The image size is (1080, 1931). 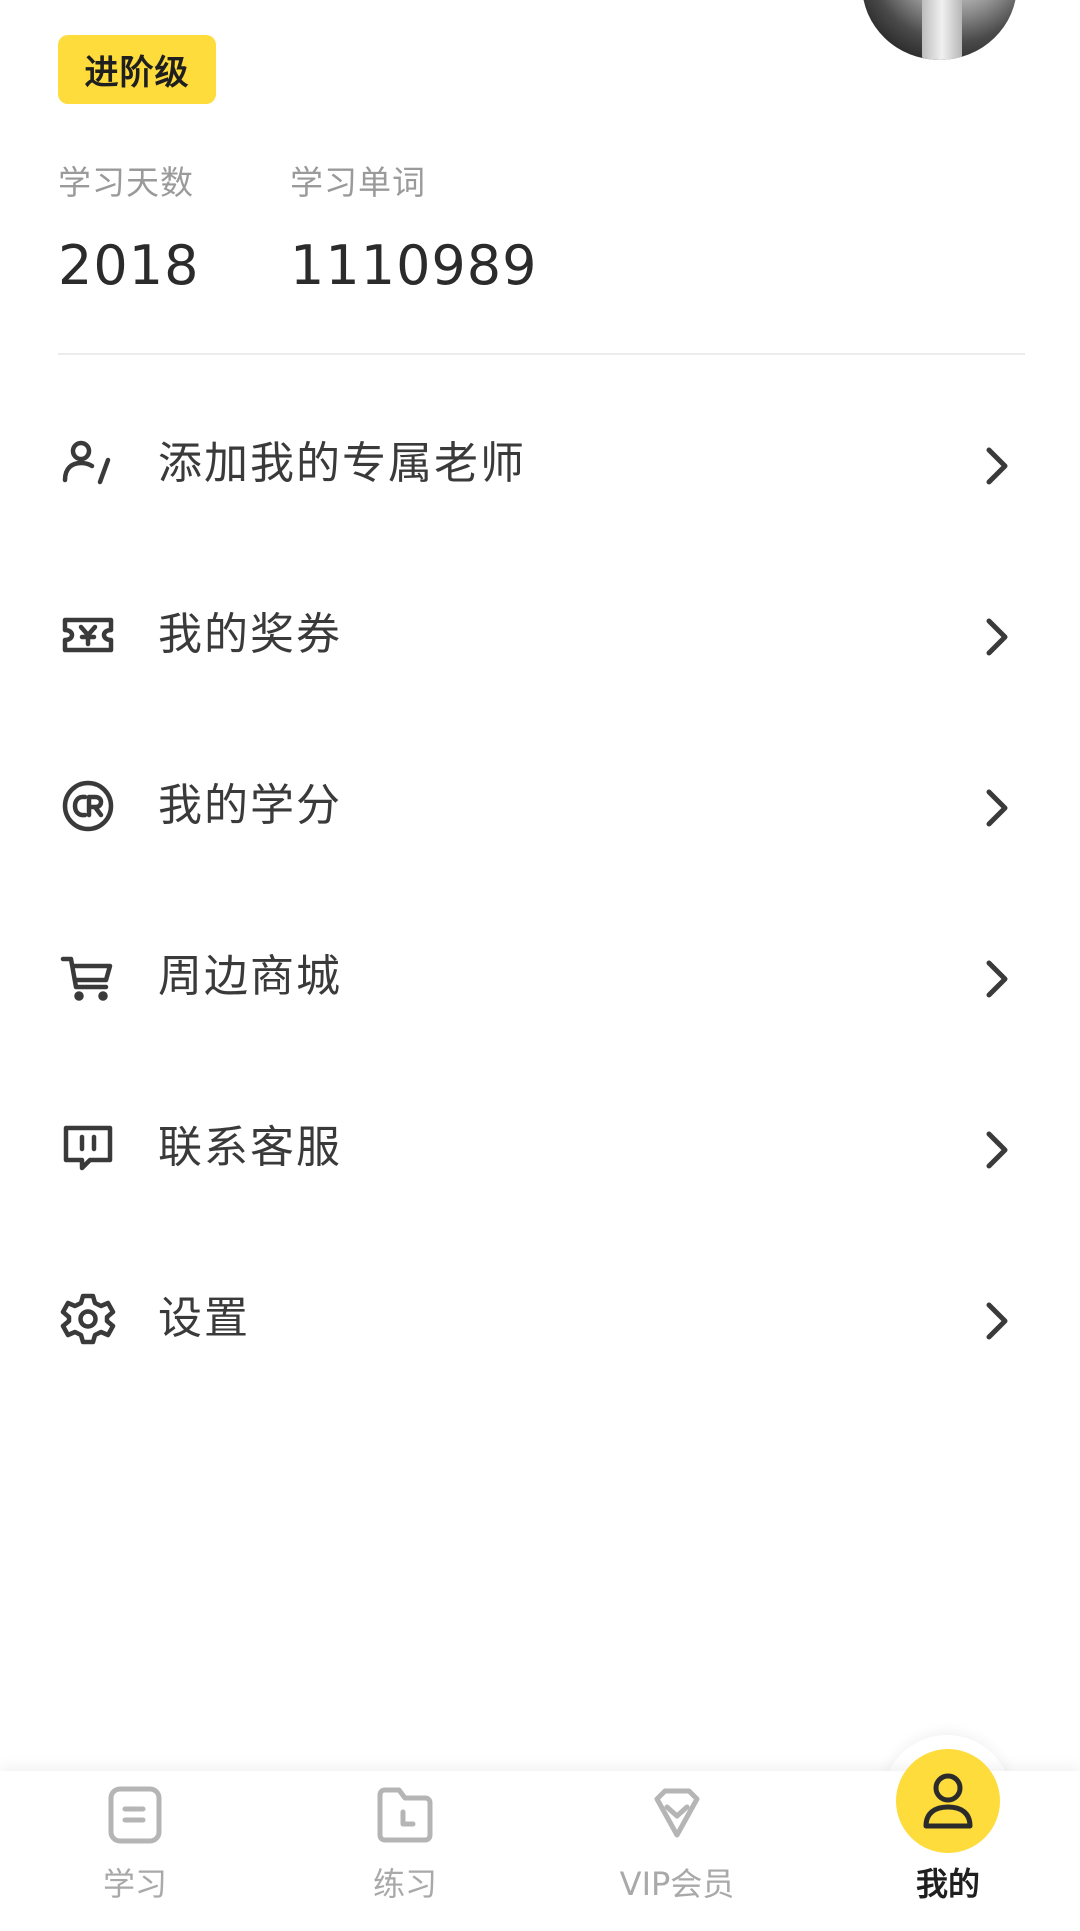 I want to click on menu-item-customer-service: 联系客服, so click(x=540, y=1166).